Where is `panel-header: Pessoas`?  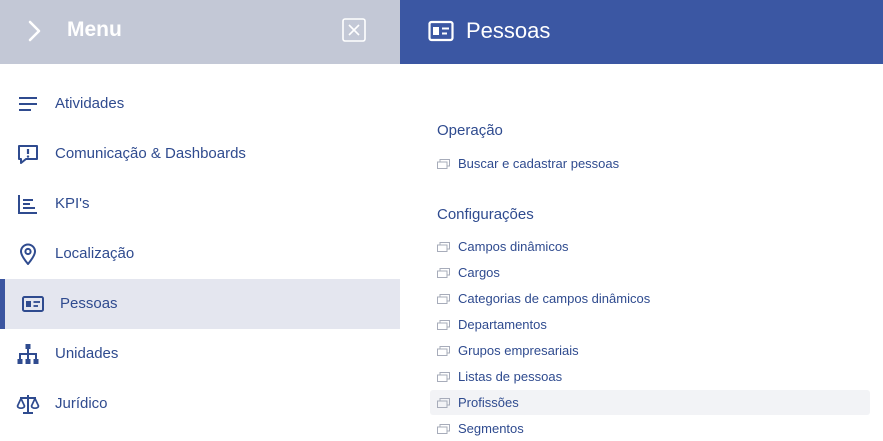
panel-header: Pessoas is located at coordinates (641, 32).